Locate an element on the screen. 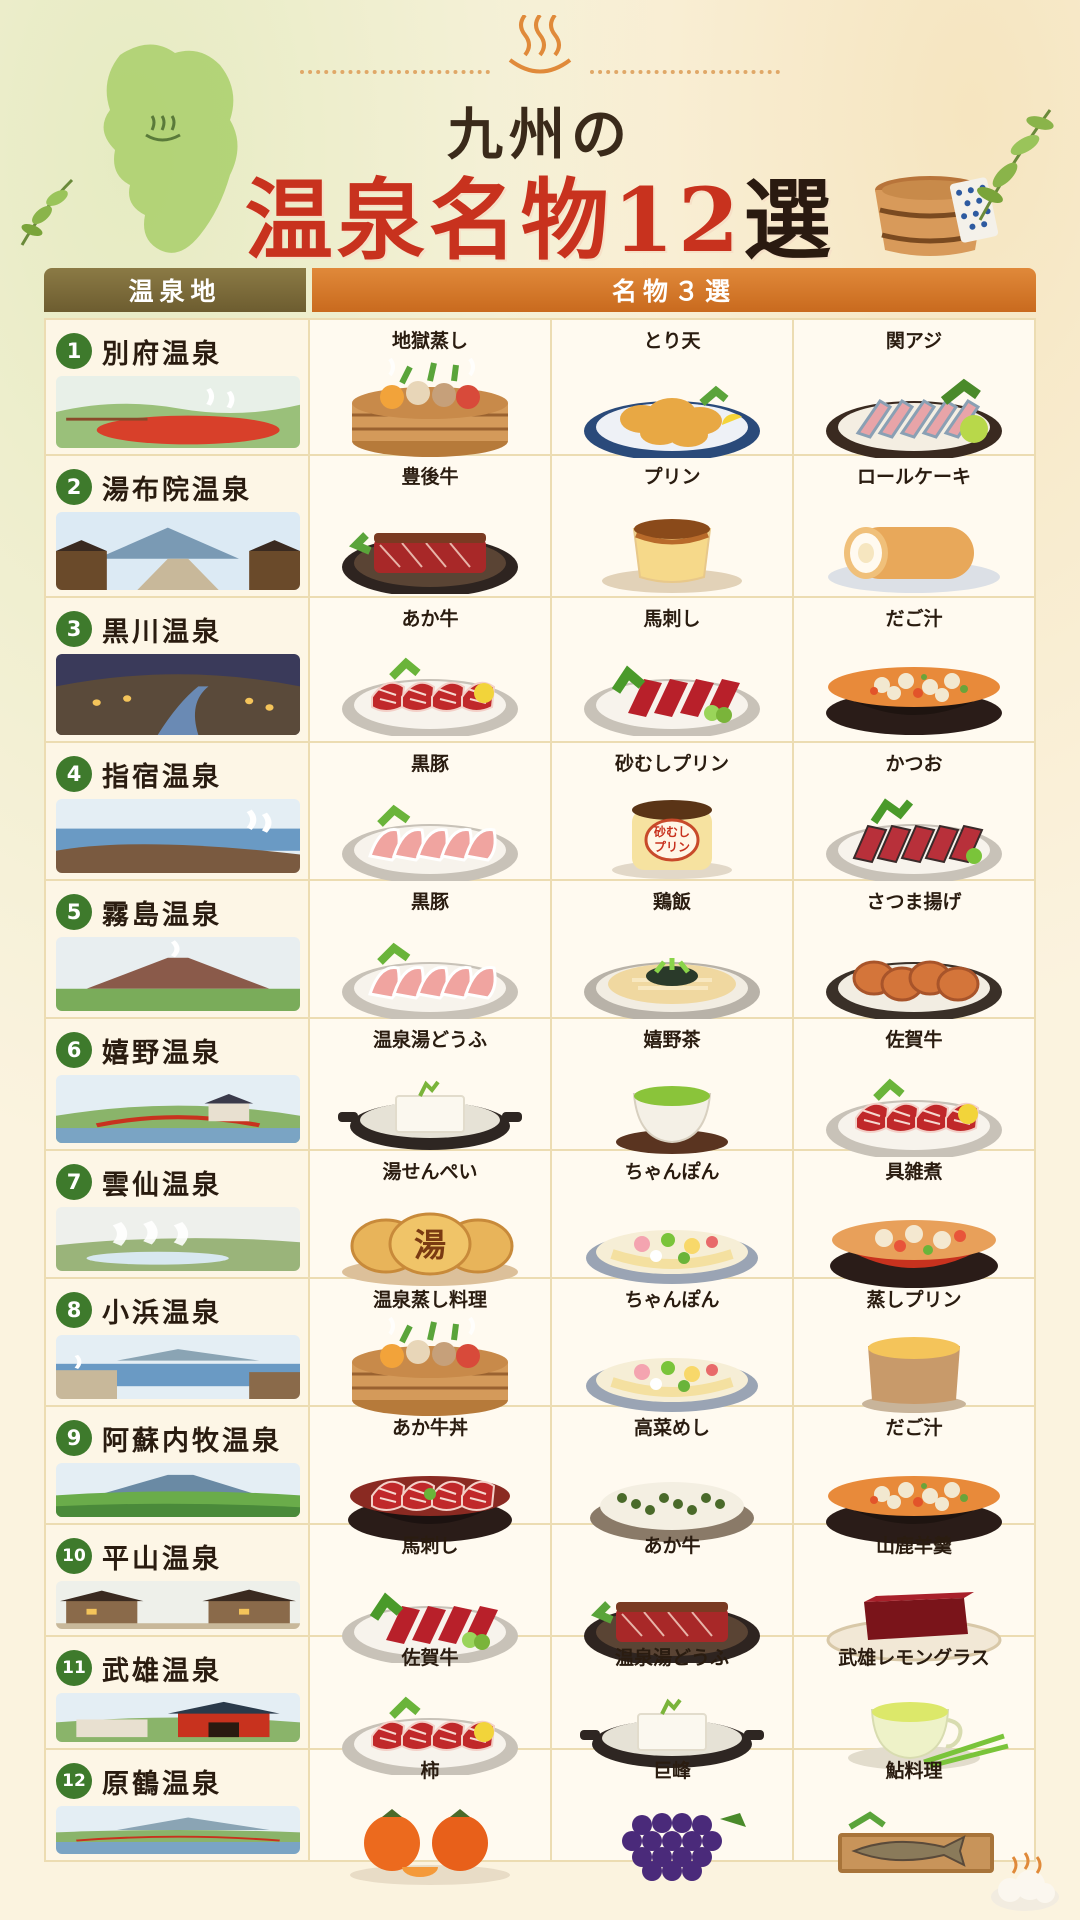  onsen-name: 小浜温泉 is located at coordinates (162, 1313).